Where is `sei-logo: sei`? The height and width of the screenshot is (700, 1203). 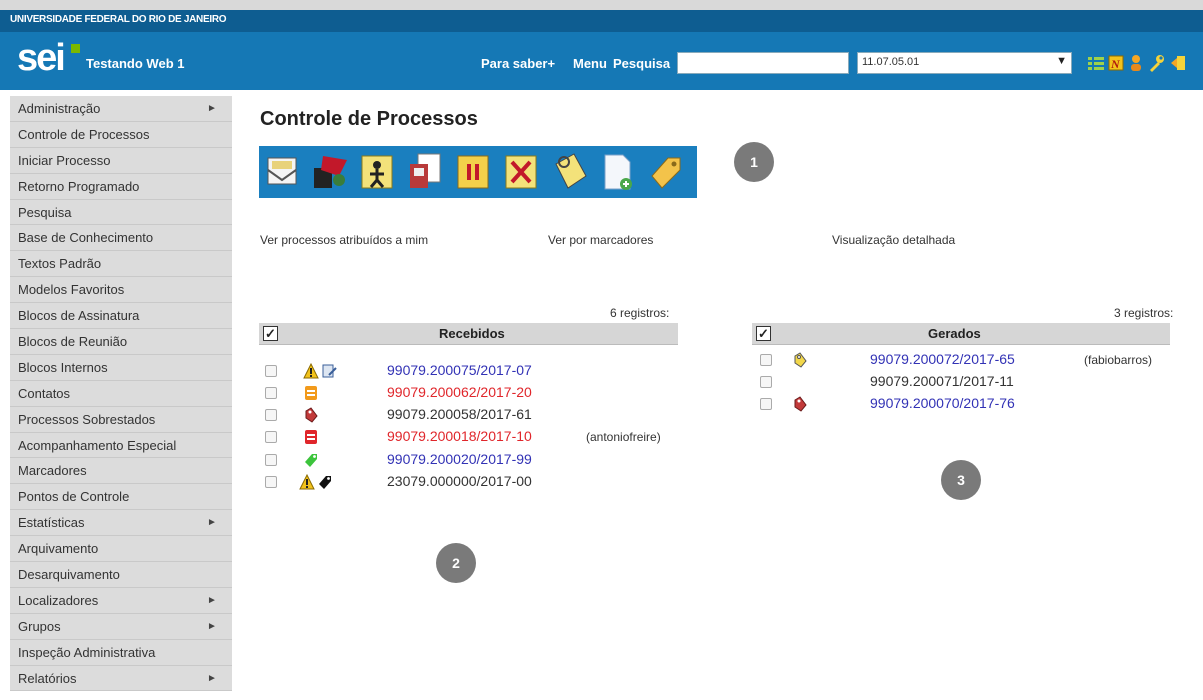 sei-logo: sei is located at coordinates (48, 58).